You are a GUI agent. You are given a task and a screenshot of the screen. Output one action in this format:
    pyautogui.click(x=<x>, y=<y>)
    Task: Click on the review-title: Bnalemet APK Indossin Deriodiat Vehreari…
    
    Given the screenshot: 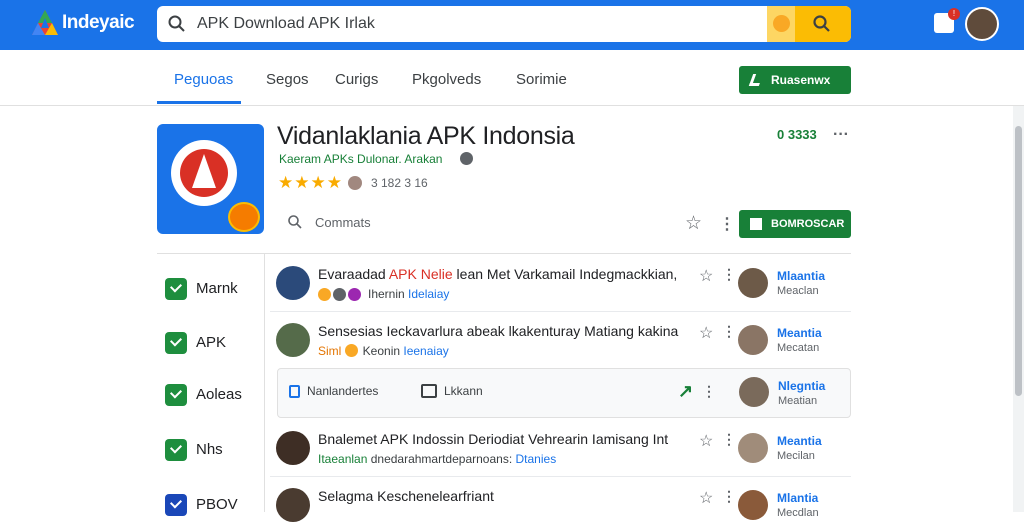 What is the action you would take?
    pyautogui.click(x=493, y=439)
    